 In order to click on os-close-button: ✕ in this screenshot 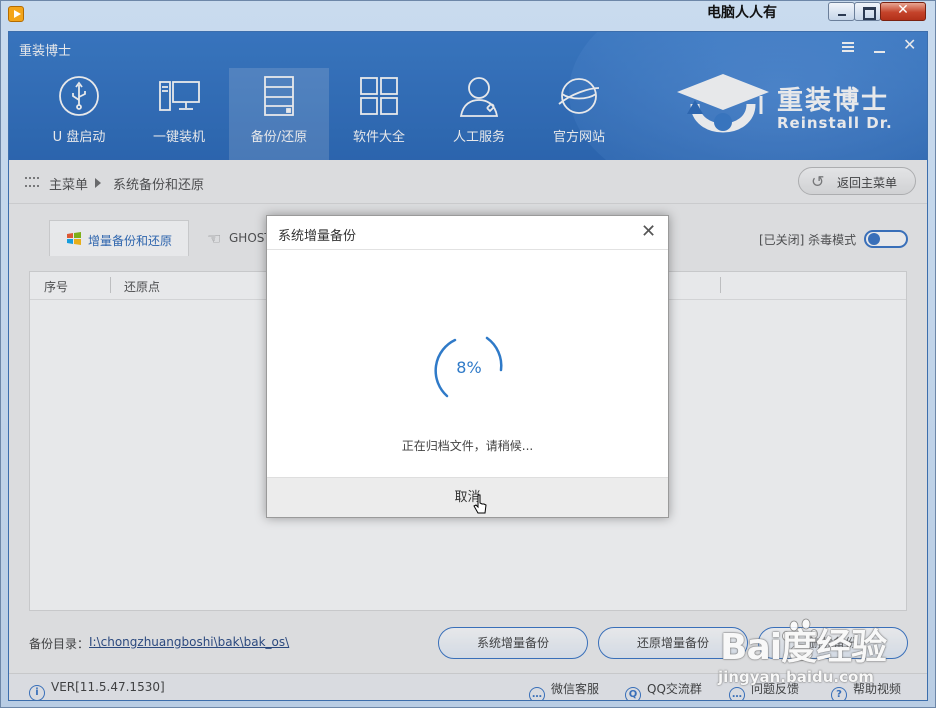, I will do `click(903, 11)`.